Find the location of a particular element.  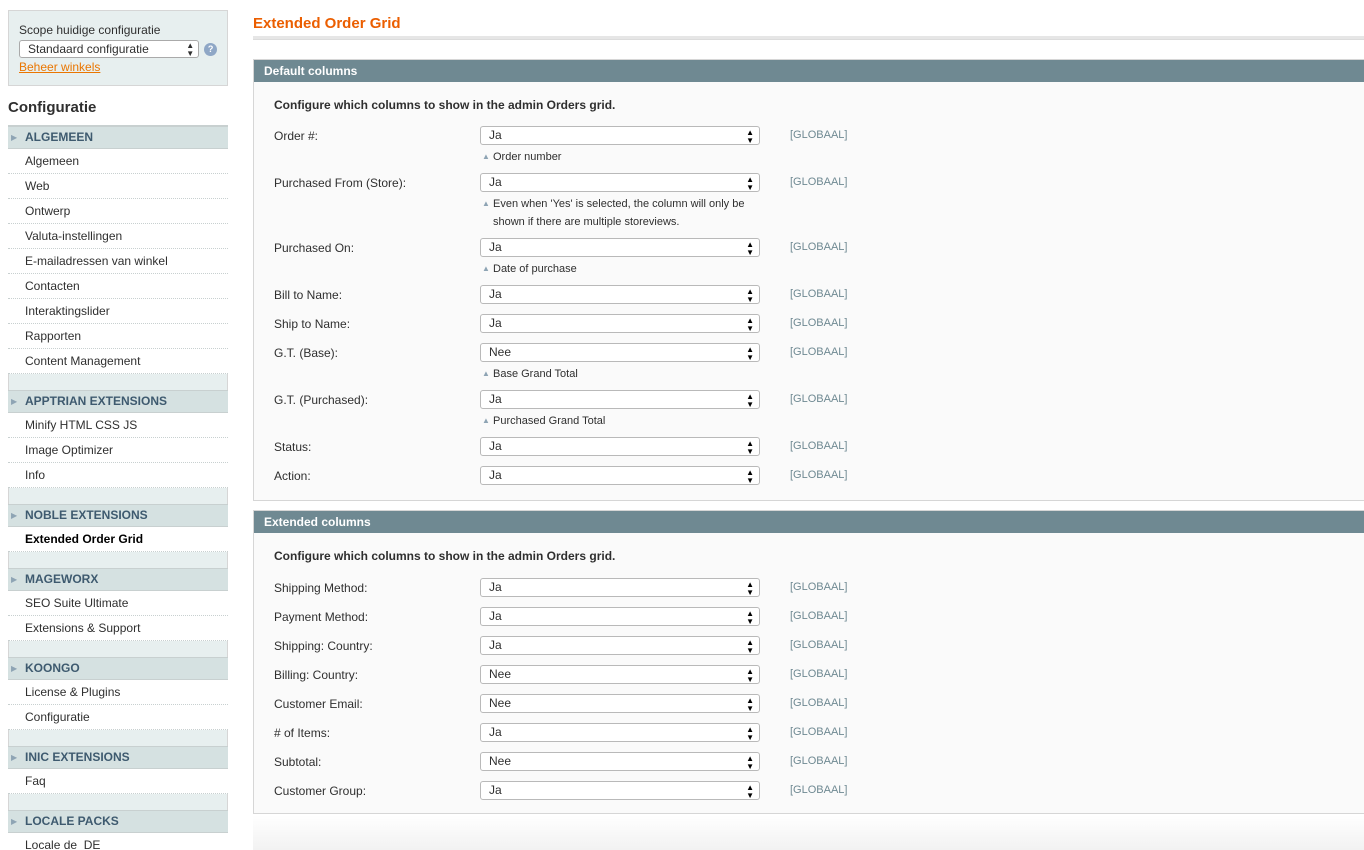

config-row: Customer Group: Ja ▲ ▼ [GLOBAAL] is located at coordinates (809, 791).